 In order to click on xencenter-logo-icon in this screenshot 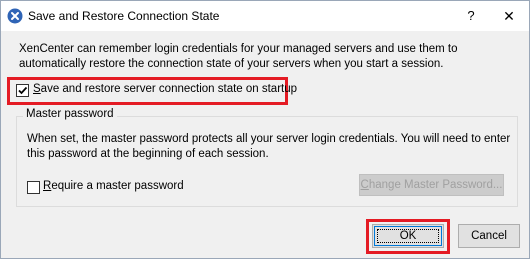, I will do `click(15, 16)`.